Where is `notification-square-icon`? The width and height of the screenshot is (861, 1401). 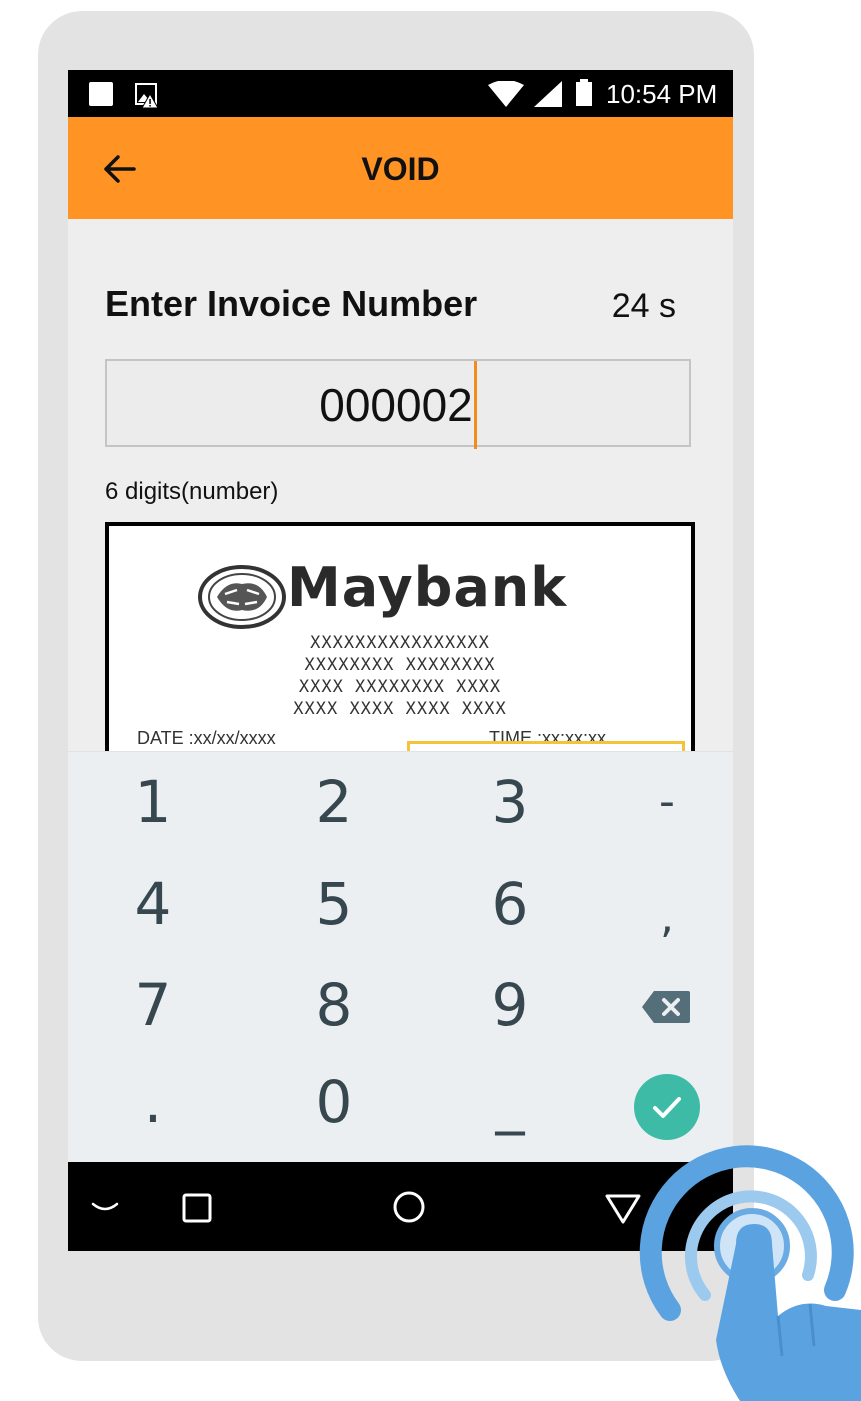 notification-square-icon is located at coordinates (101, 94).